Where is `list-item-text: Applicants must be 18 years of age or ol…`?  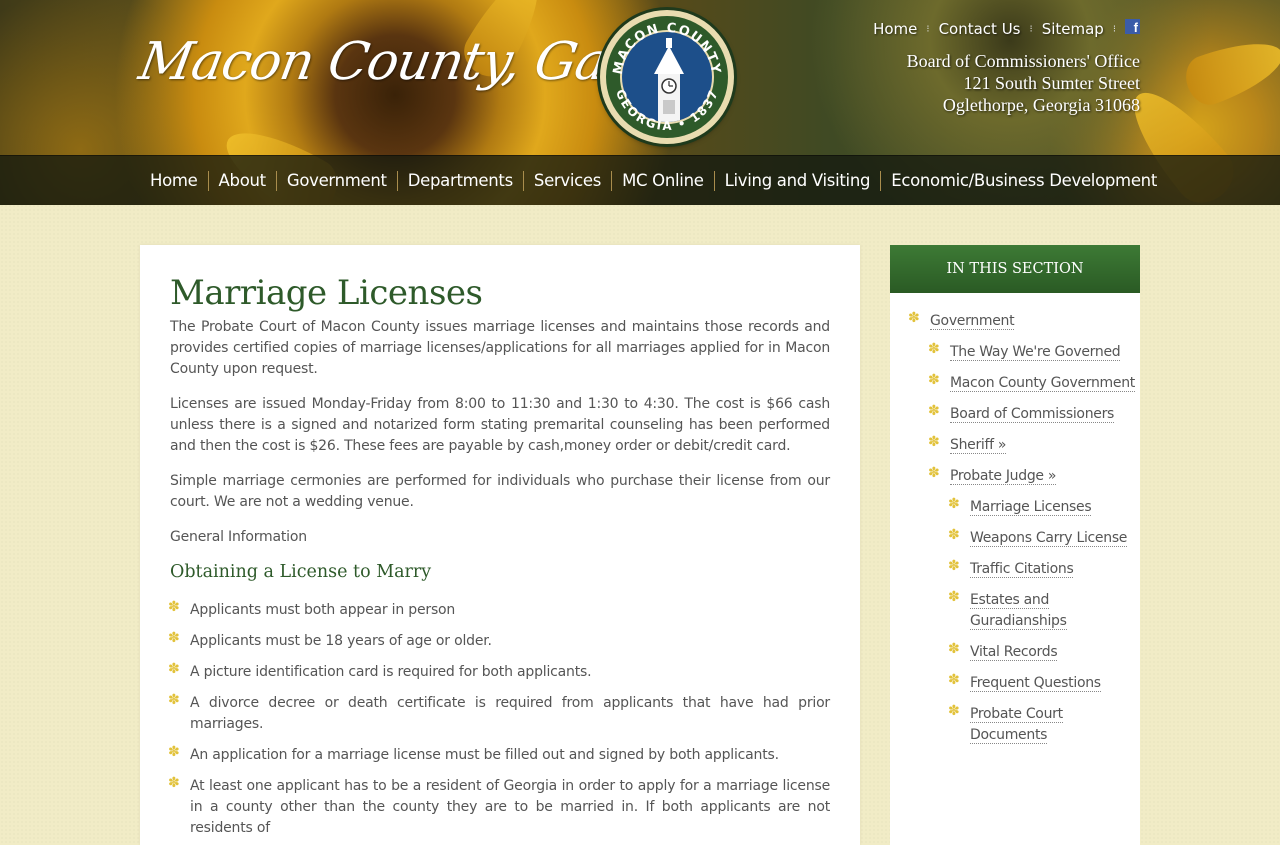 list-item-text: Applicants must be 18 years of age or ol… is located at coordinates (341, 641).